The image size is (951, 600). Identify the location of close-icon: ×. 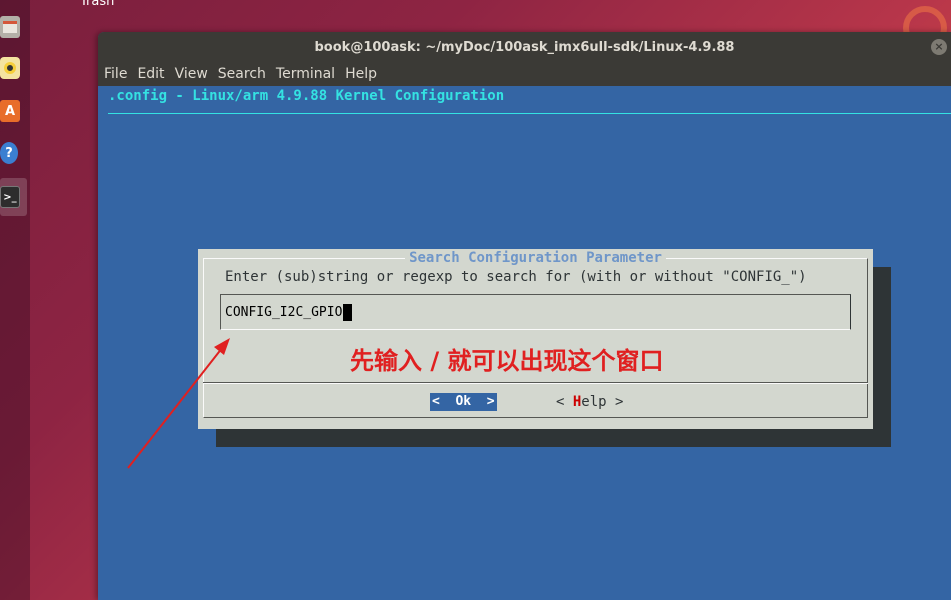
(939, 47).